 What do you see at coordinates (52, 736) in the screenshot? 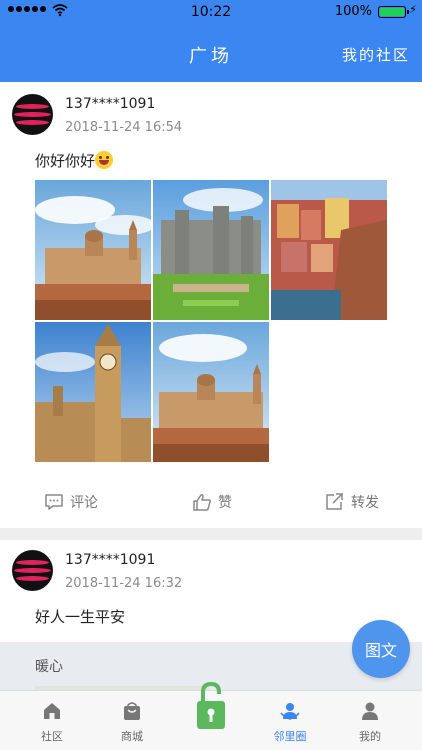
I see `tab-community-label: 社区` at bounding box center [52, 736].